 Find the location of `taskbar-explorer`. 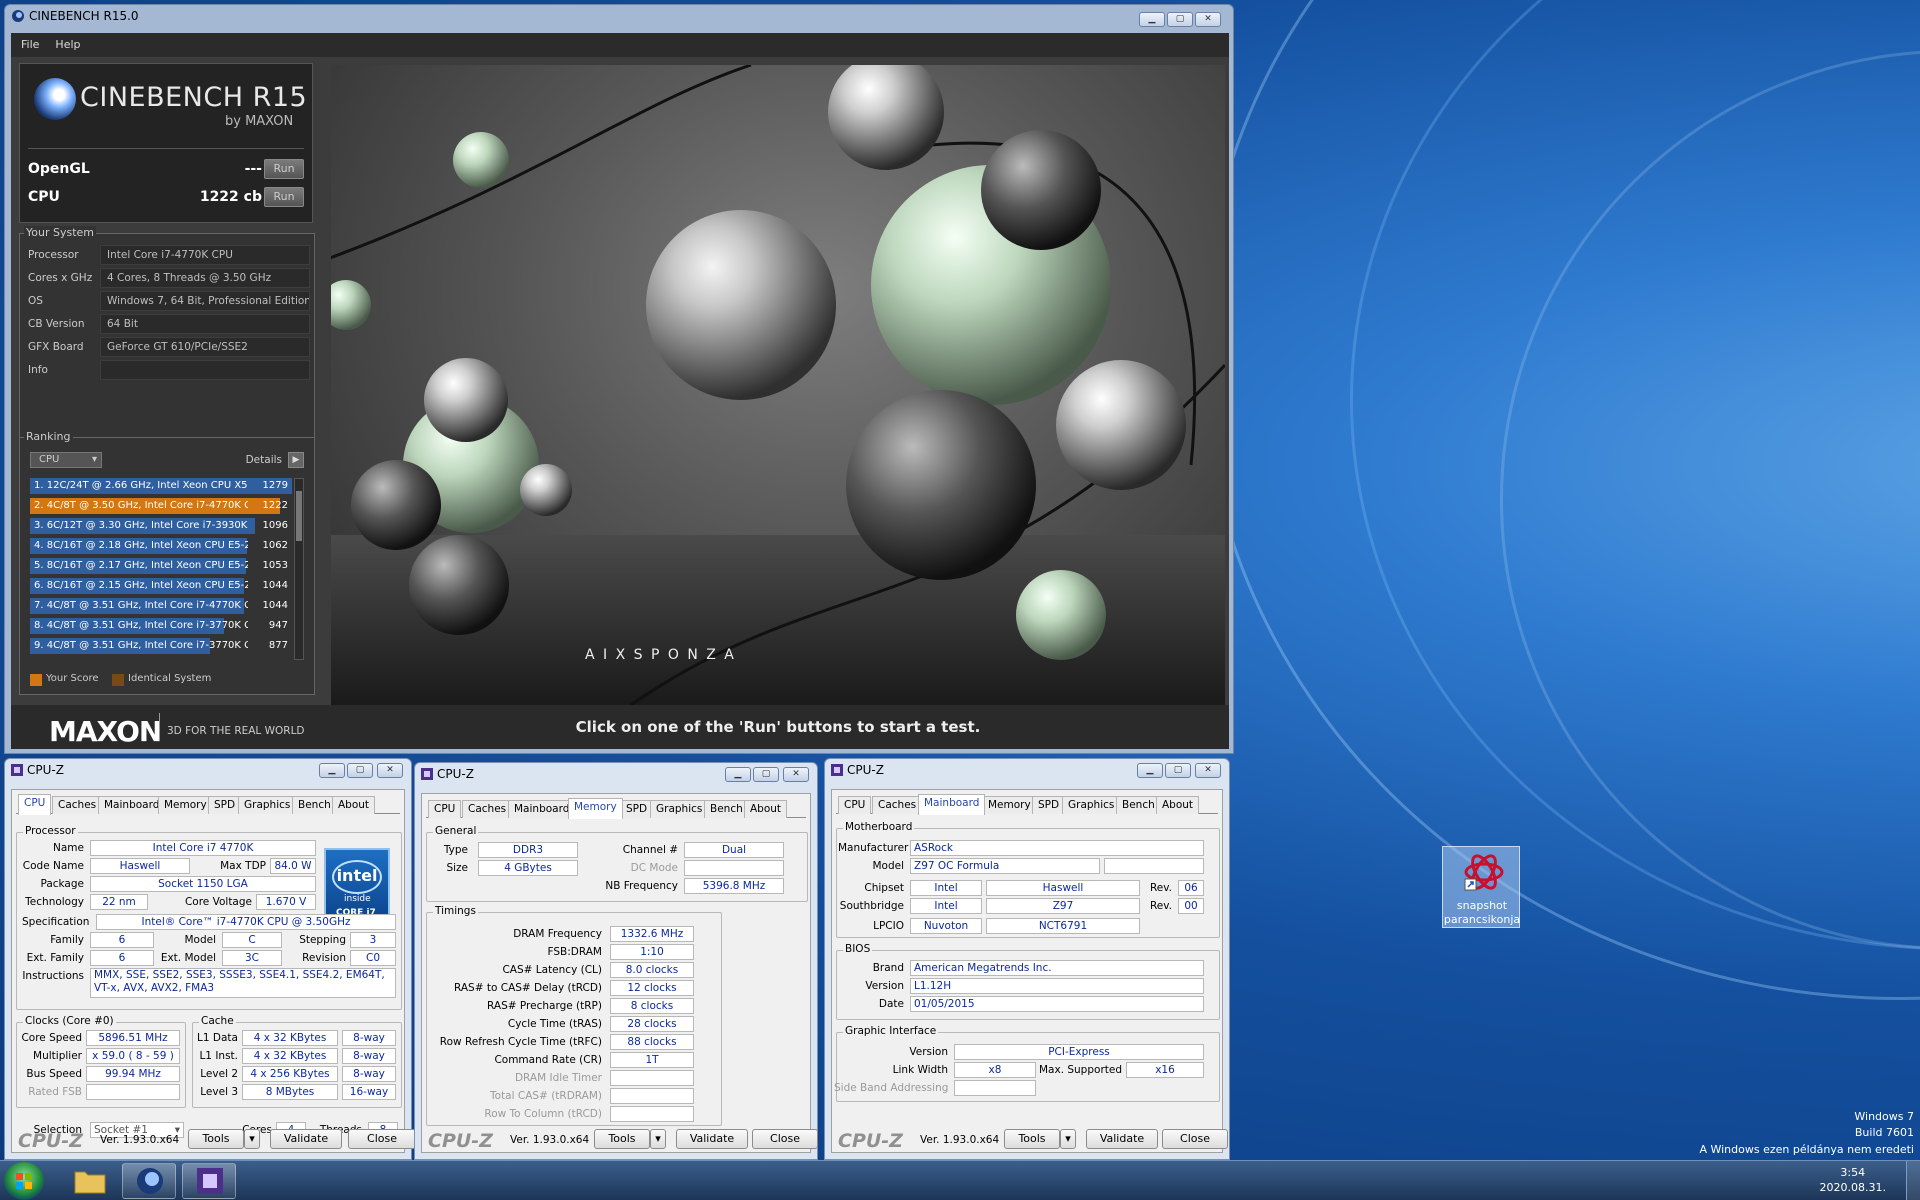

taskbar-explorer is located at coordinates (89, 1181).